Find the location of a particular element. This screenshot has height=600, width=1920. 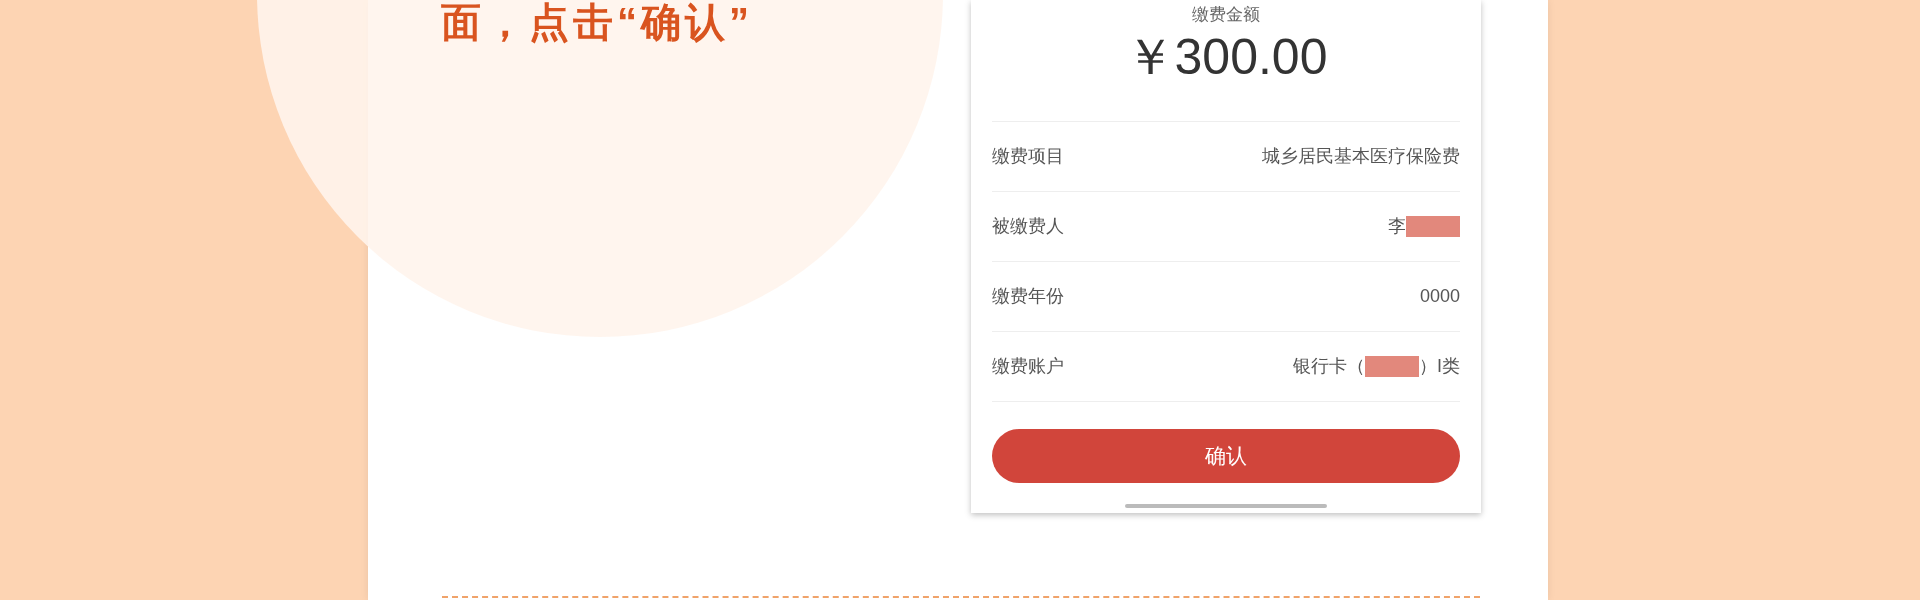

amount: ￥300.00 is located at coordinates (1226, 57).